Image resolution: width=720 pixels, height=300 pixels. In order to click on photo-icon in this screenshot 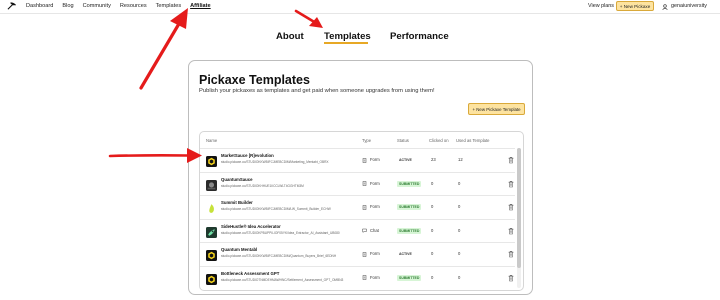, I will do `click(211, 184)`.